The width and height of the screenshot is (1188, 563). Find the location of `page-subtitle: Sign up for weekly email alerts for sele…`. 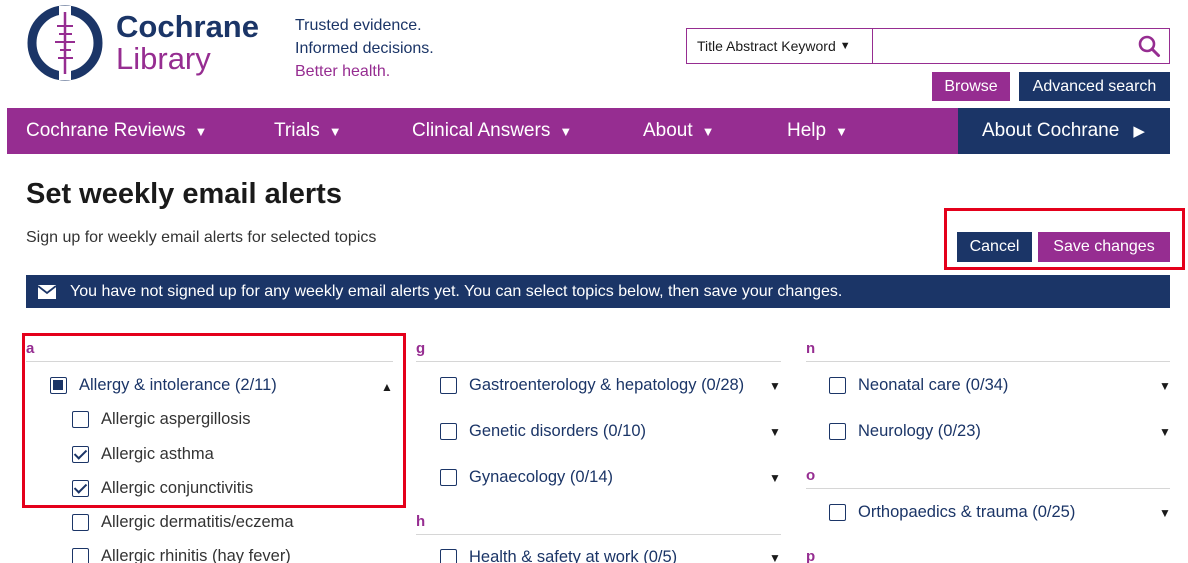

page-subtitle: Sign up for weekly email alerts for sele… is located at coordinates (201, 237).